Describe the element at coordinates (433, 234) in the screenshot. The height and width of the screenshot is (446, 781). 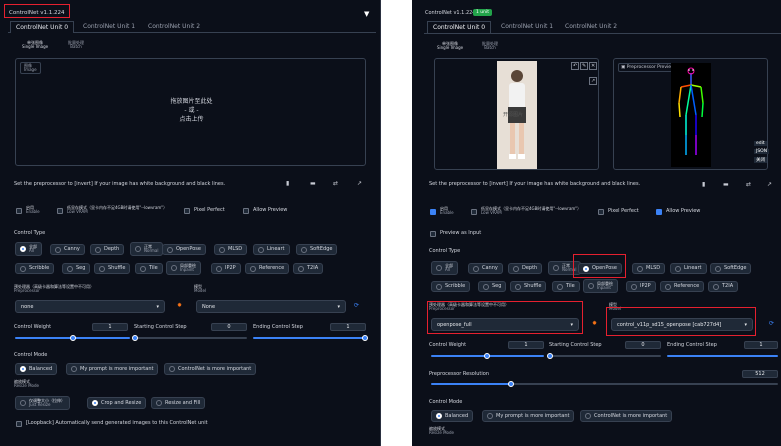
I see `preview-as-input-checkbox` at that location.